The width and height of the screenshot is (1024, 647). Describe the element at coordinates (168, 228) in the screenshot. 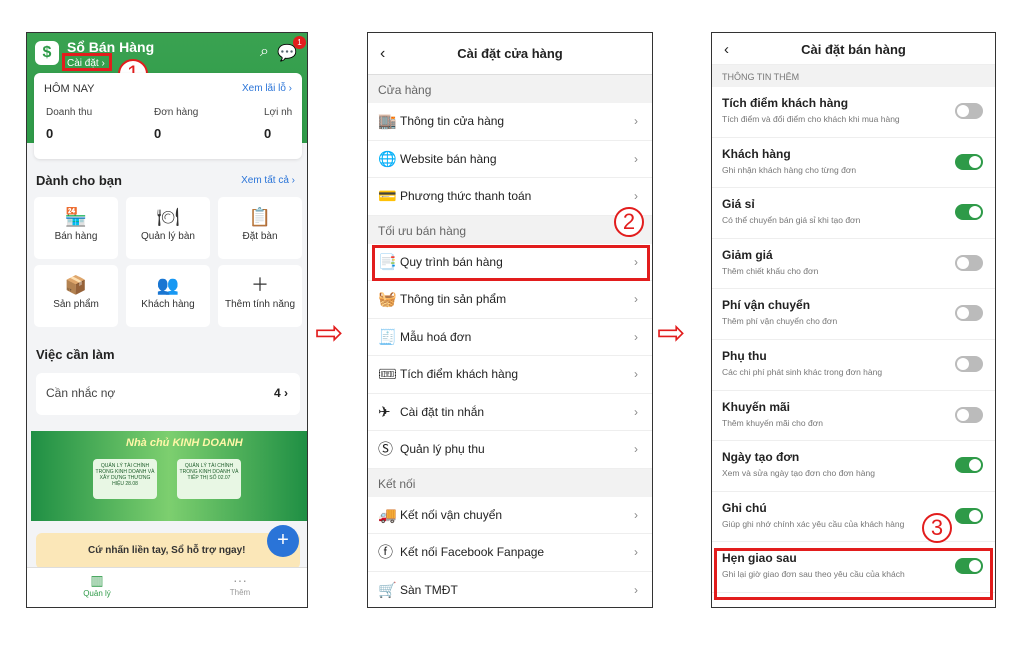

I see `tile-tables: 🍽 Quản lý bàn` at that location.